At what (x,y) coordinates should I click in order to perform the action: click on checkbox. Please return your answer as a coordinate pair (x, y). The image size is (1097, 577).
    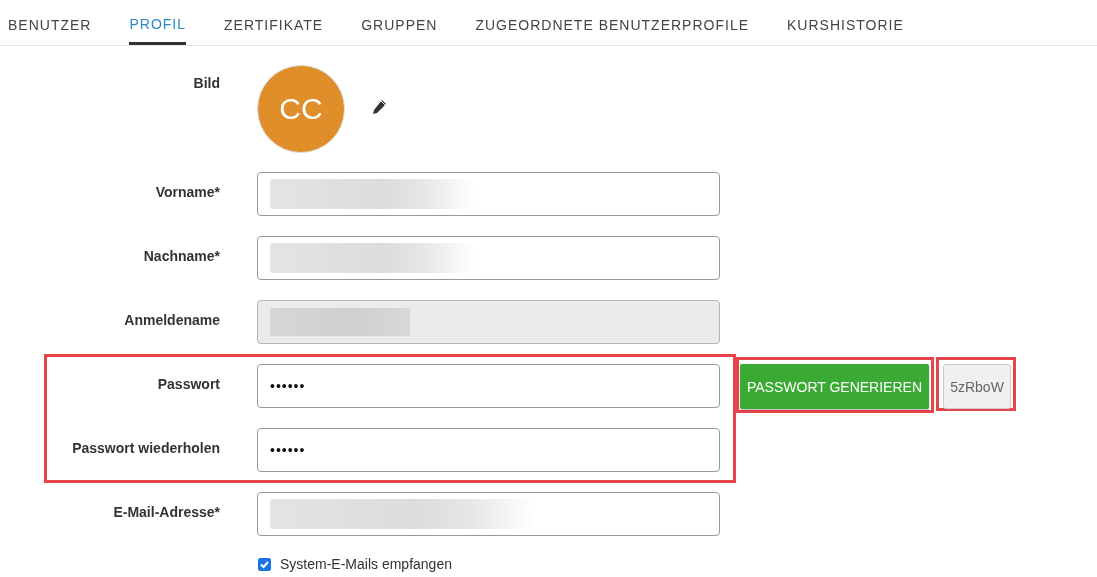
    Looking at the image, I should click on (264, 564).